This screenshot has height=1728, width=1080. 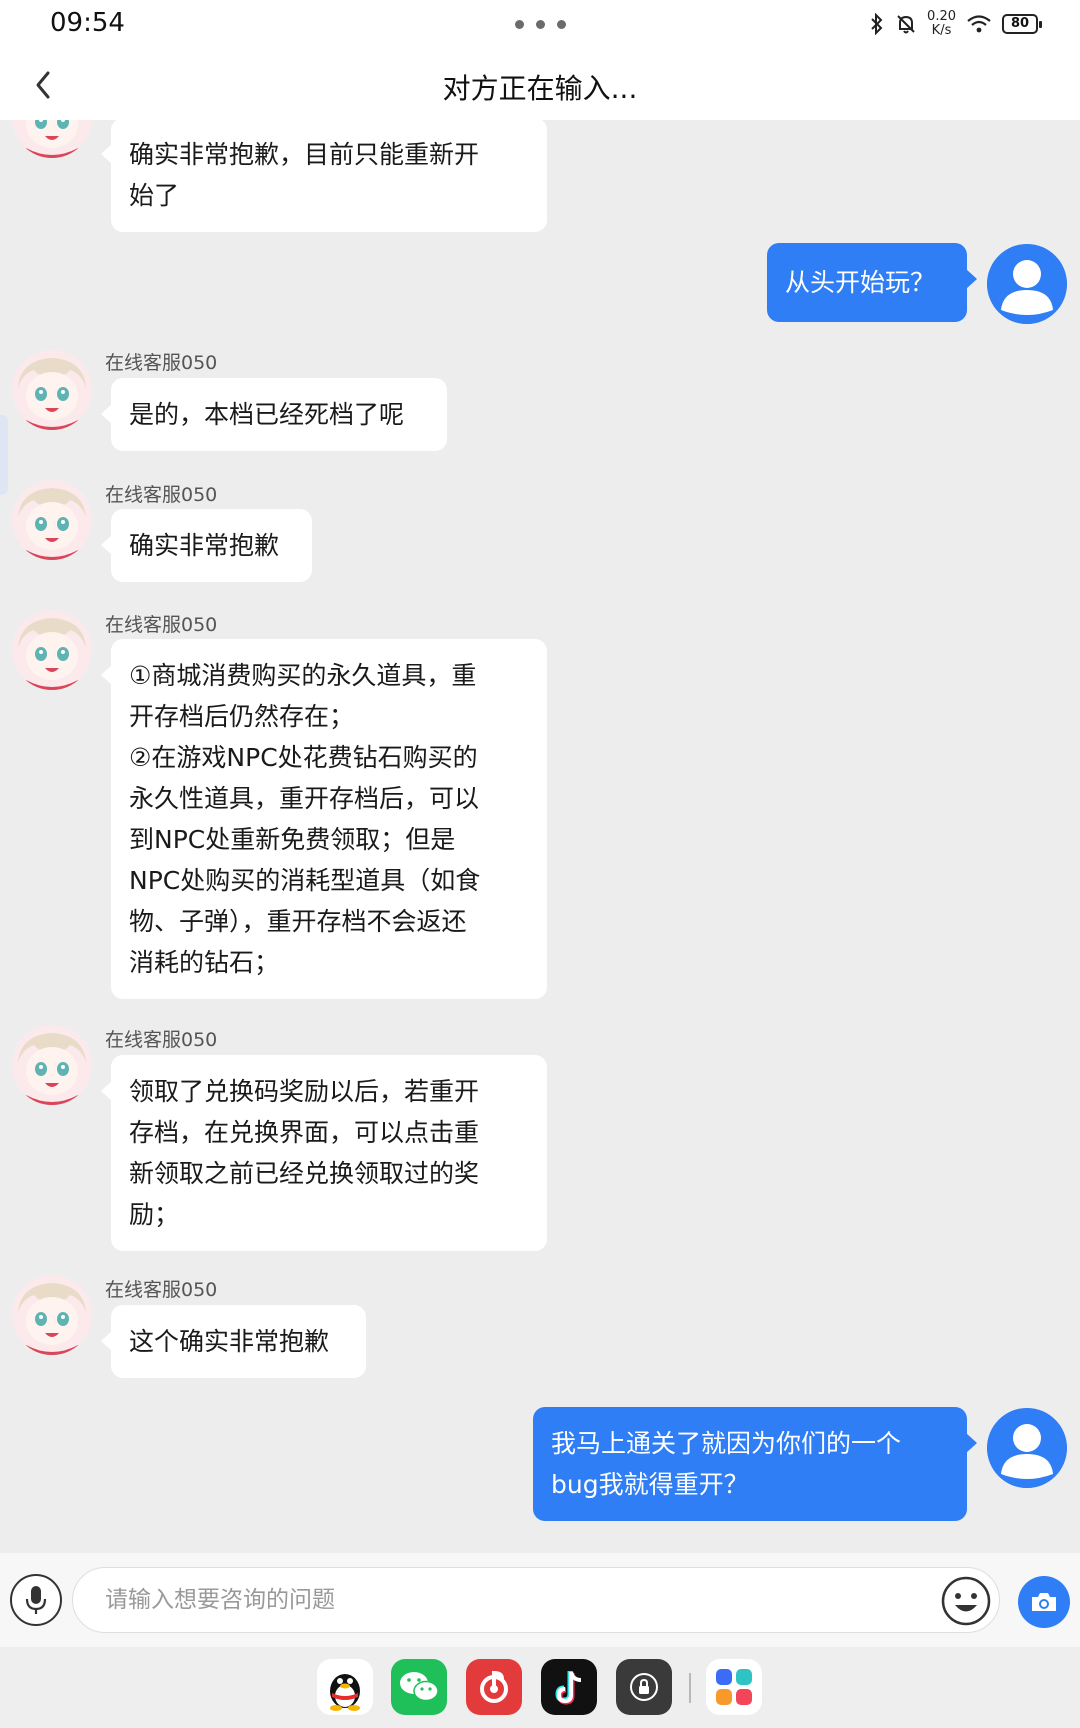 I want to click on tiktok-icon, so click(x=569, y=1687).